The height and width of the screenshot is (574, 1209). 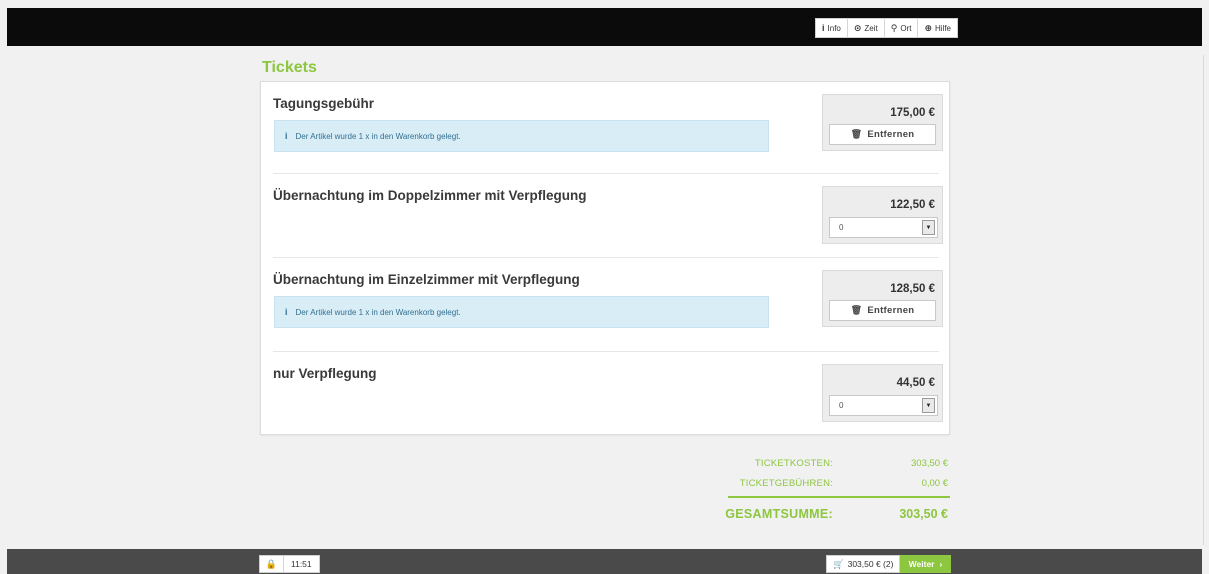 What do you see at coordinates (604, 561) in the screenshot?
I see `bottom-bar: 🔒 11:51 🛒 303,50 € (2) Weiter ›` at bounding box center [604, 561].